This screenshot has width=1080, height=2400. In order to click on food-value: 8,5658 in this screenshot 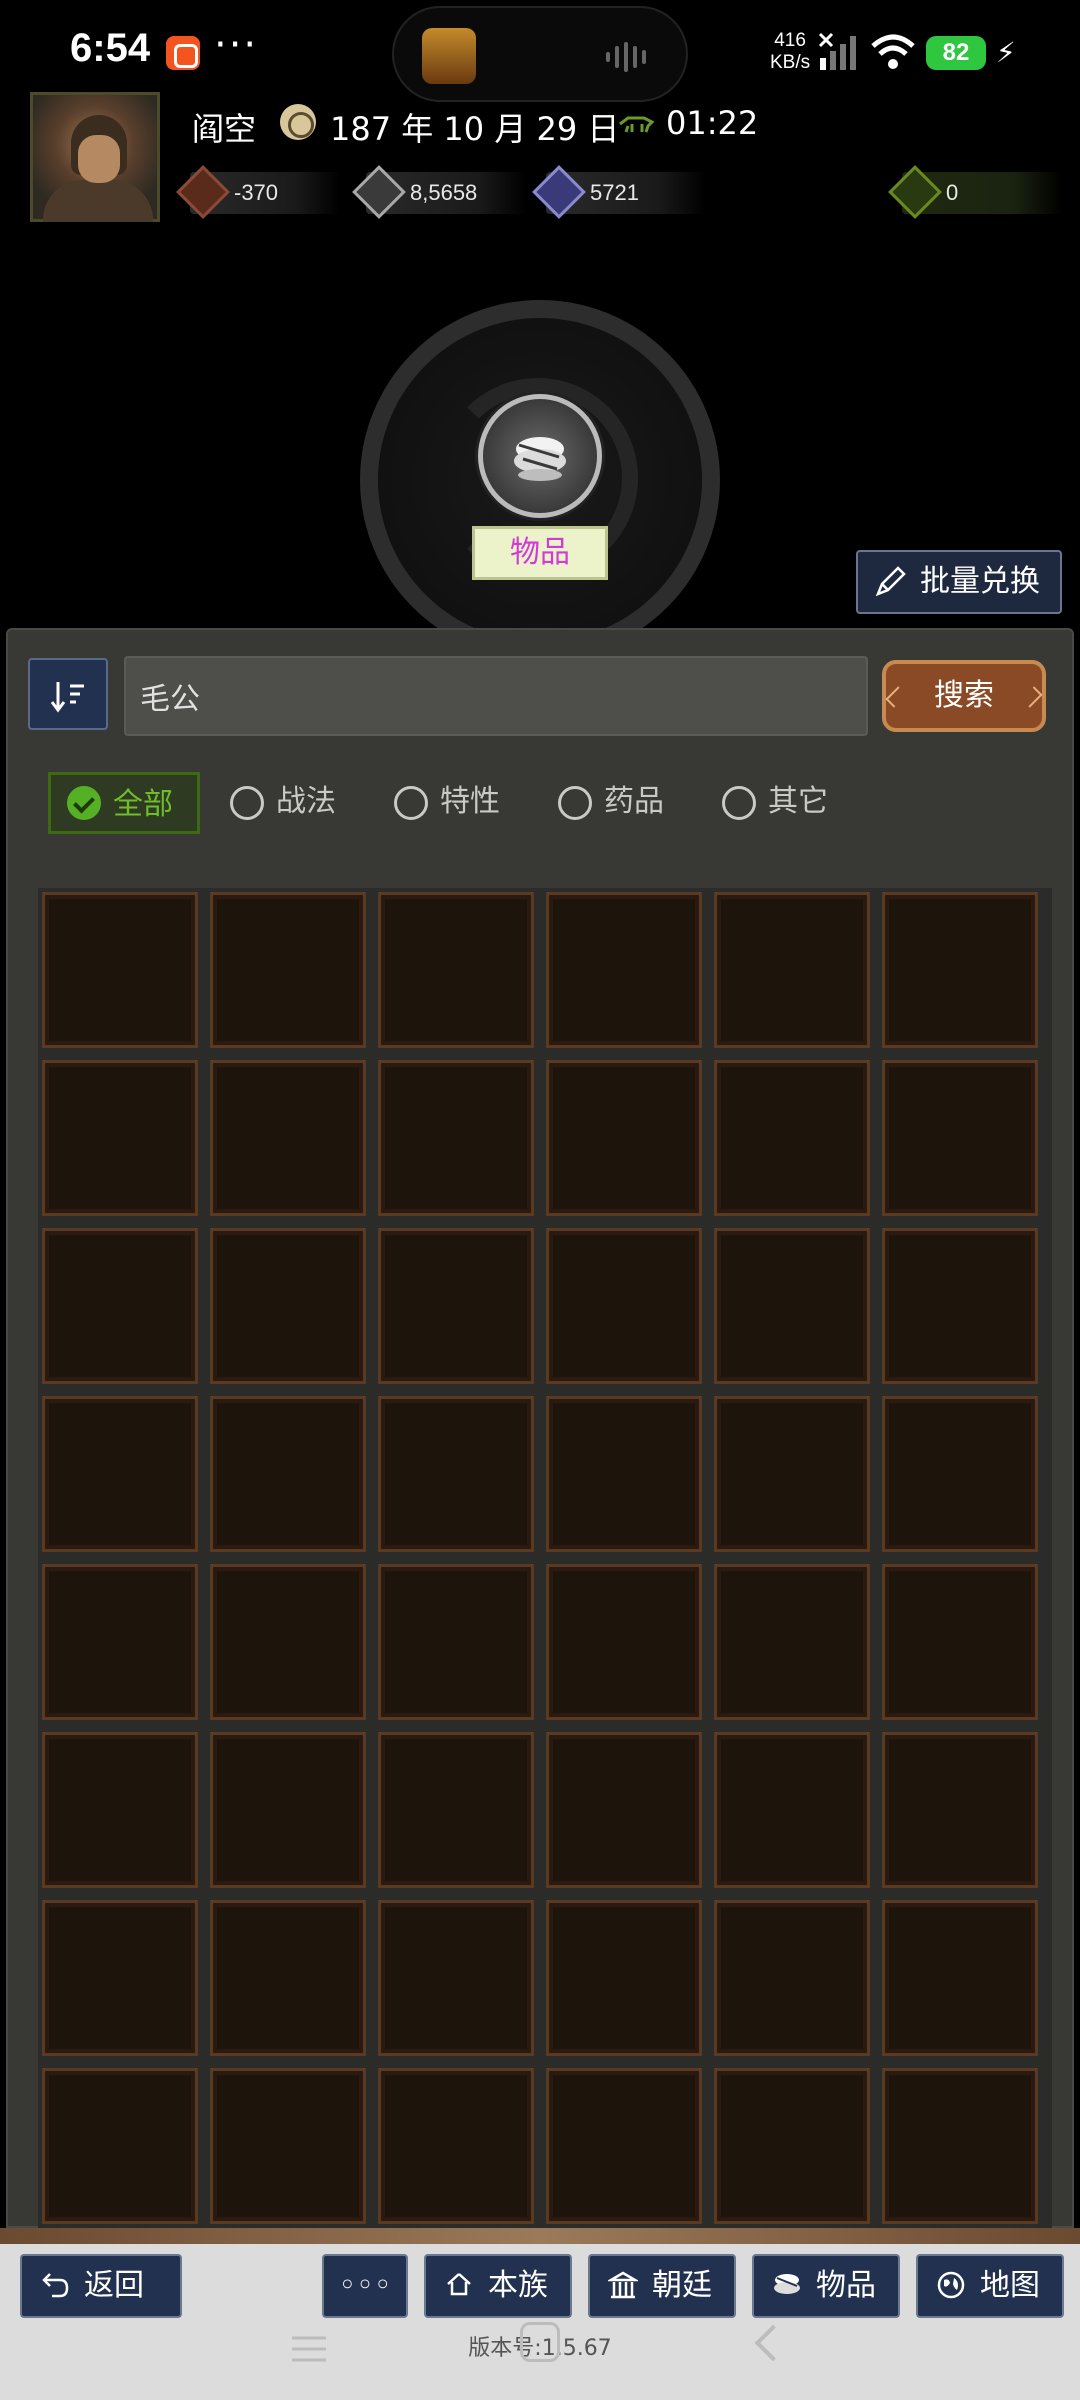, I will do `click(444, 192)`.